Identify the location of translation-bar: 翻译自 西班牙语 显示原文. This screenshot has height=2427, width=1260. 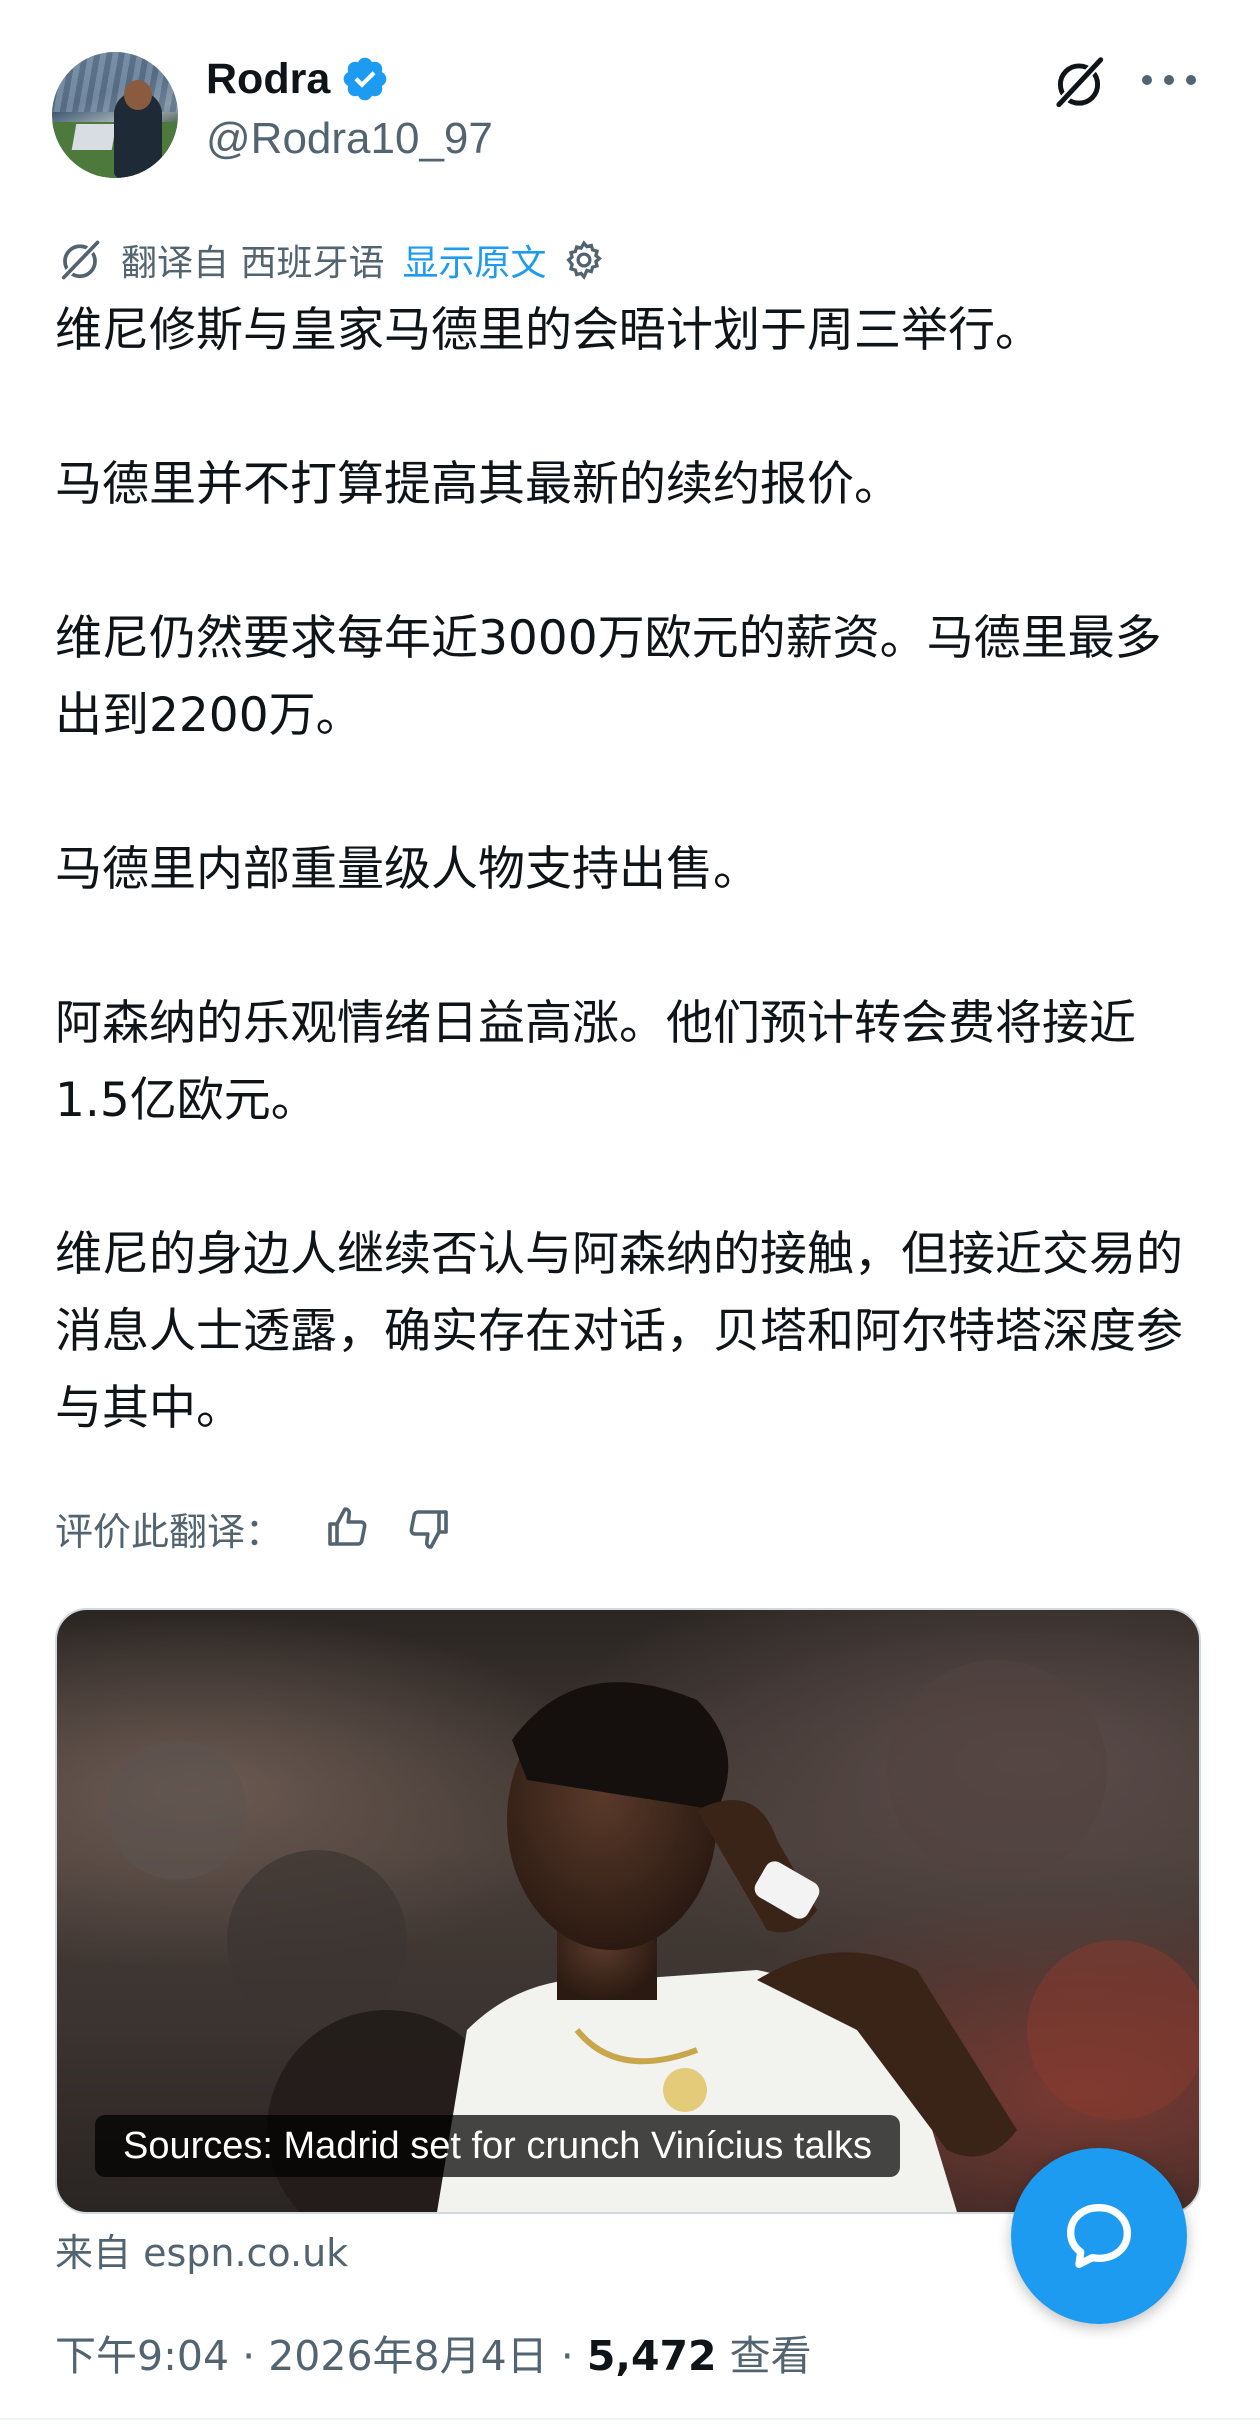
(330, 260).